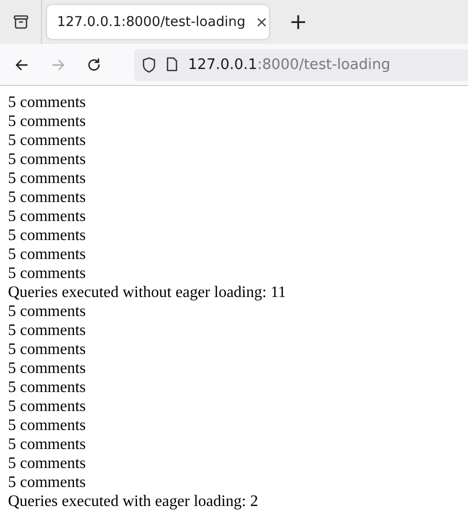  What do you see at coordinates (94, 64) in the screenshot?
I see `reload-icon` at bounding box center [94, 64].